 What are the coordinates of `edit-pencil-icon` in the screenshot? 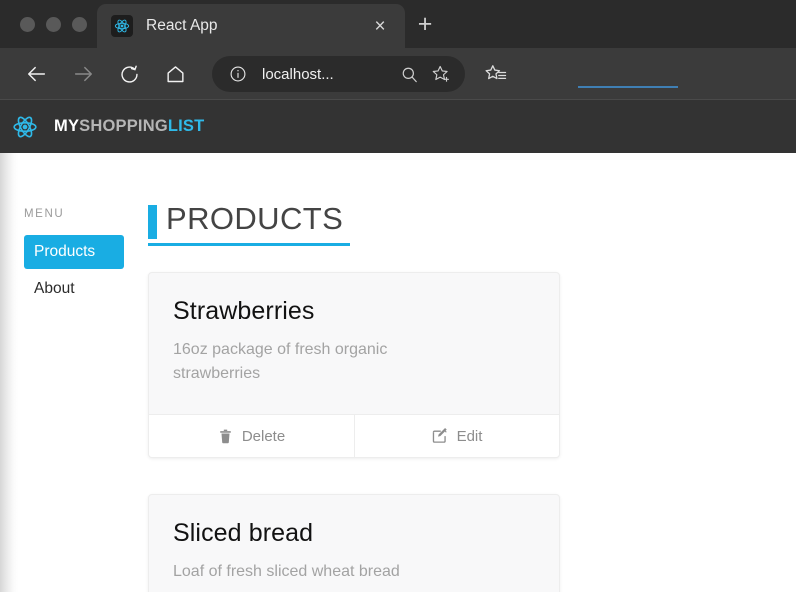 It's located at (440, 436).